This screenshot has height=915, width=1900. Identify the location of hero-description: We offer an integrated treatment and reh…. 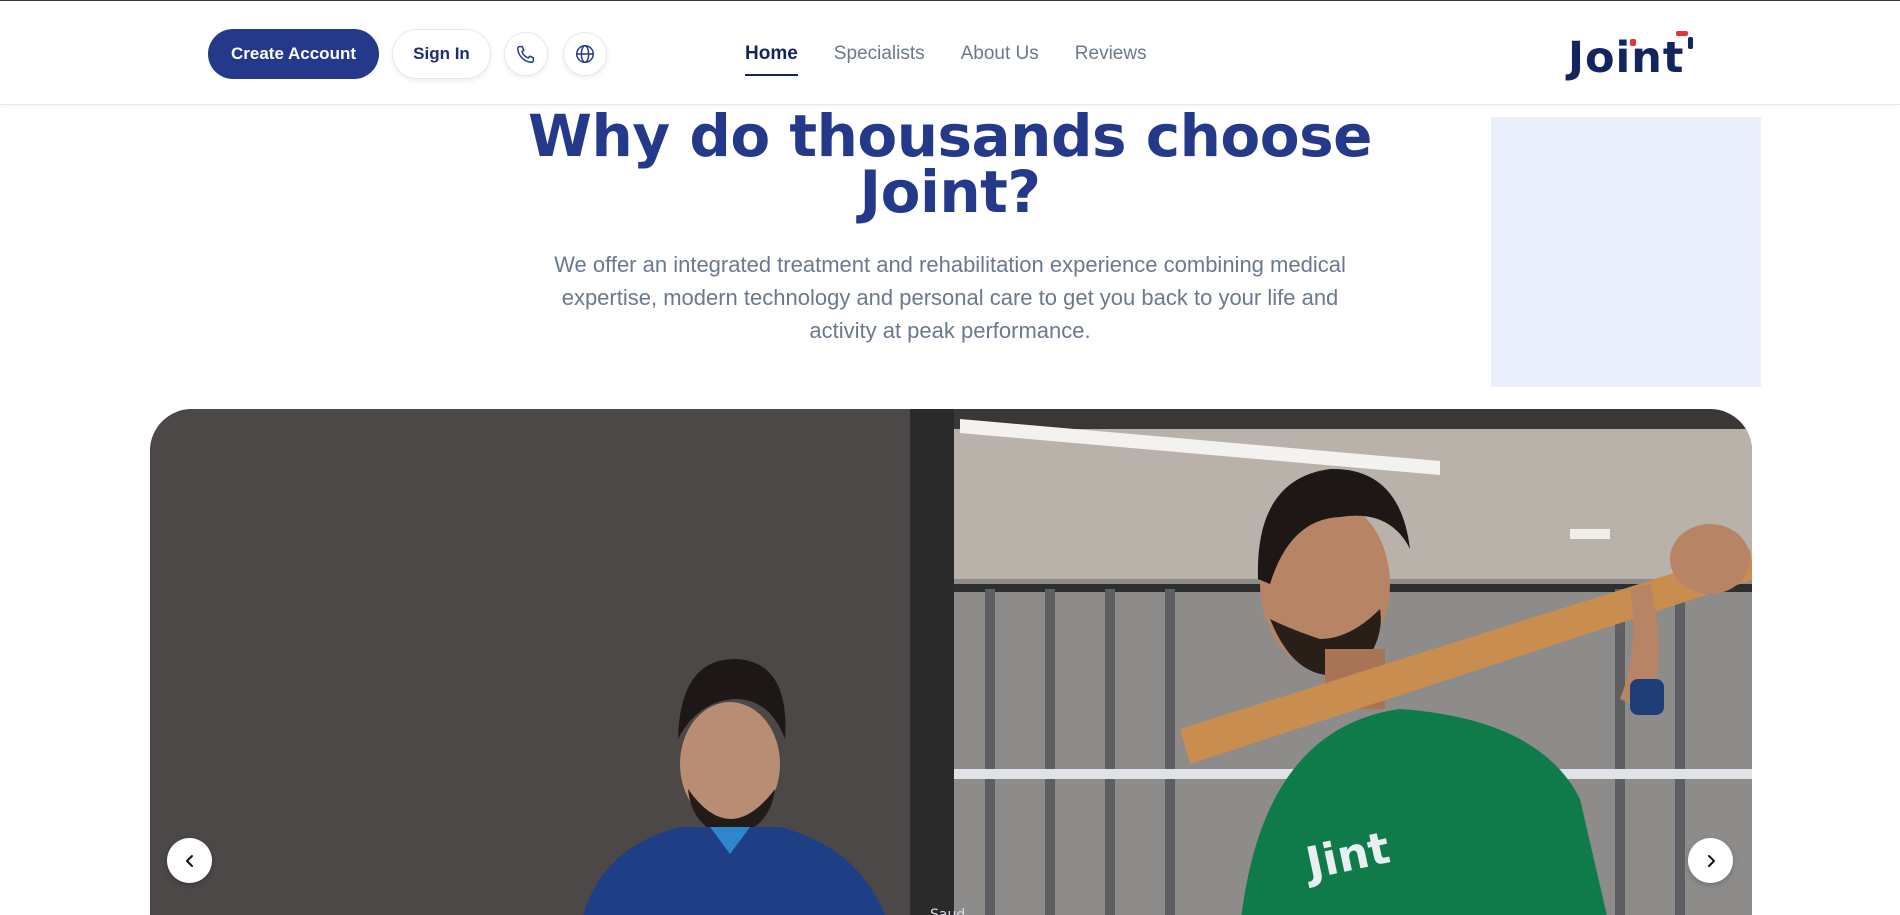
(950, 297).